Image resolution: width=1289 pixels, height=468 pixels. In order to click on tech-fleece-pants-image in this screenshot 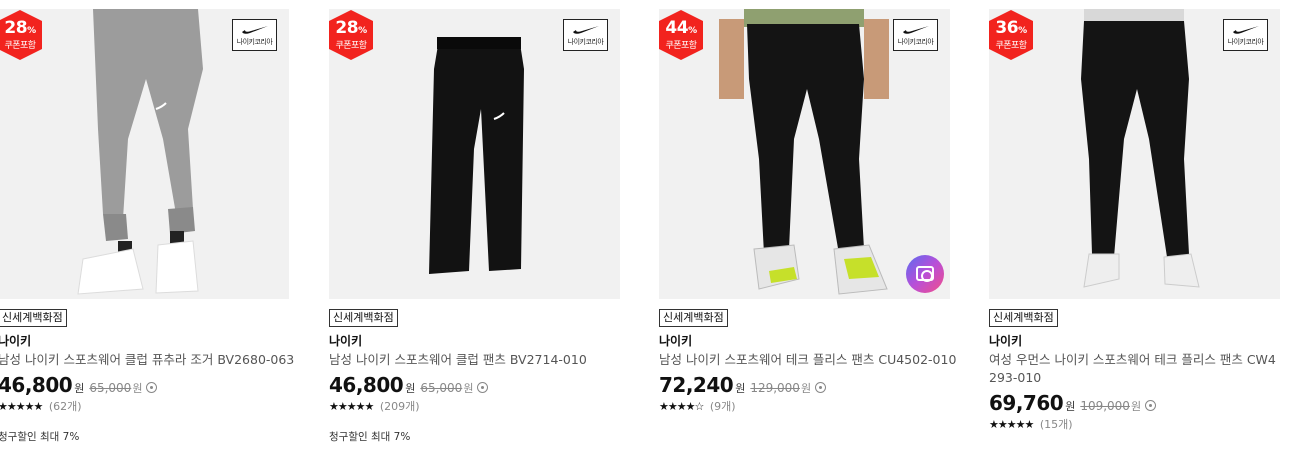, I will do `click(804, 154)`.